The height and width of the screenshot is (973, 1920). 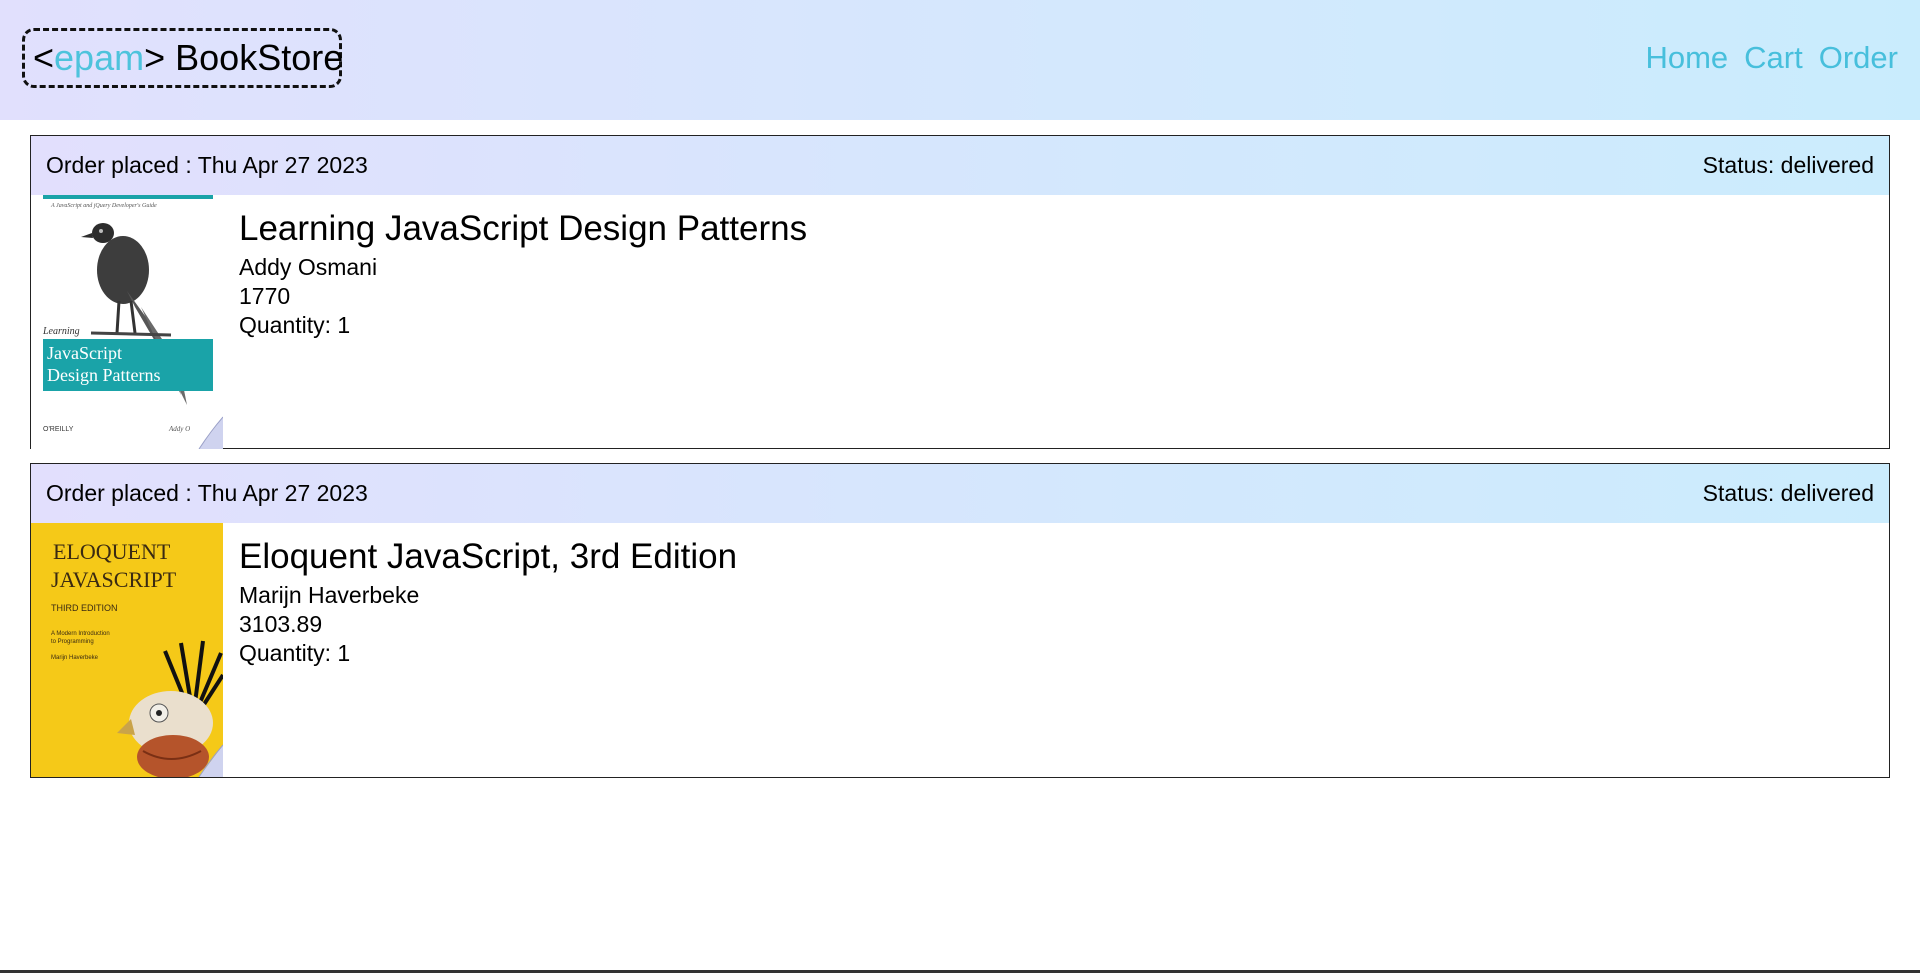 I want to click on cover-publisher: O'REILLY, so click(x=58, y=429).